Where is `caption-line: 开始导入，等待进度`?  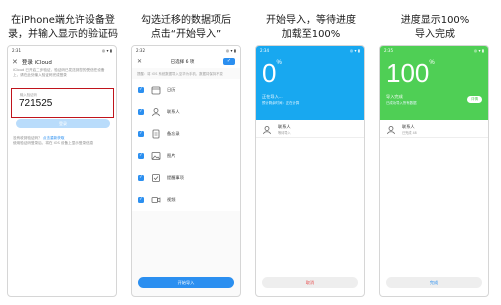 caption-line: 开始导入，等待进度 is located at coordinates (311, 20).